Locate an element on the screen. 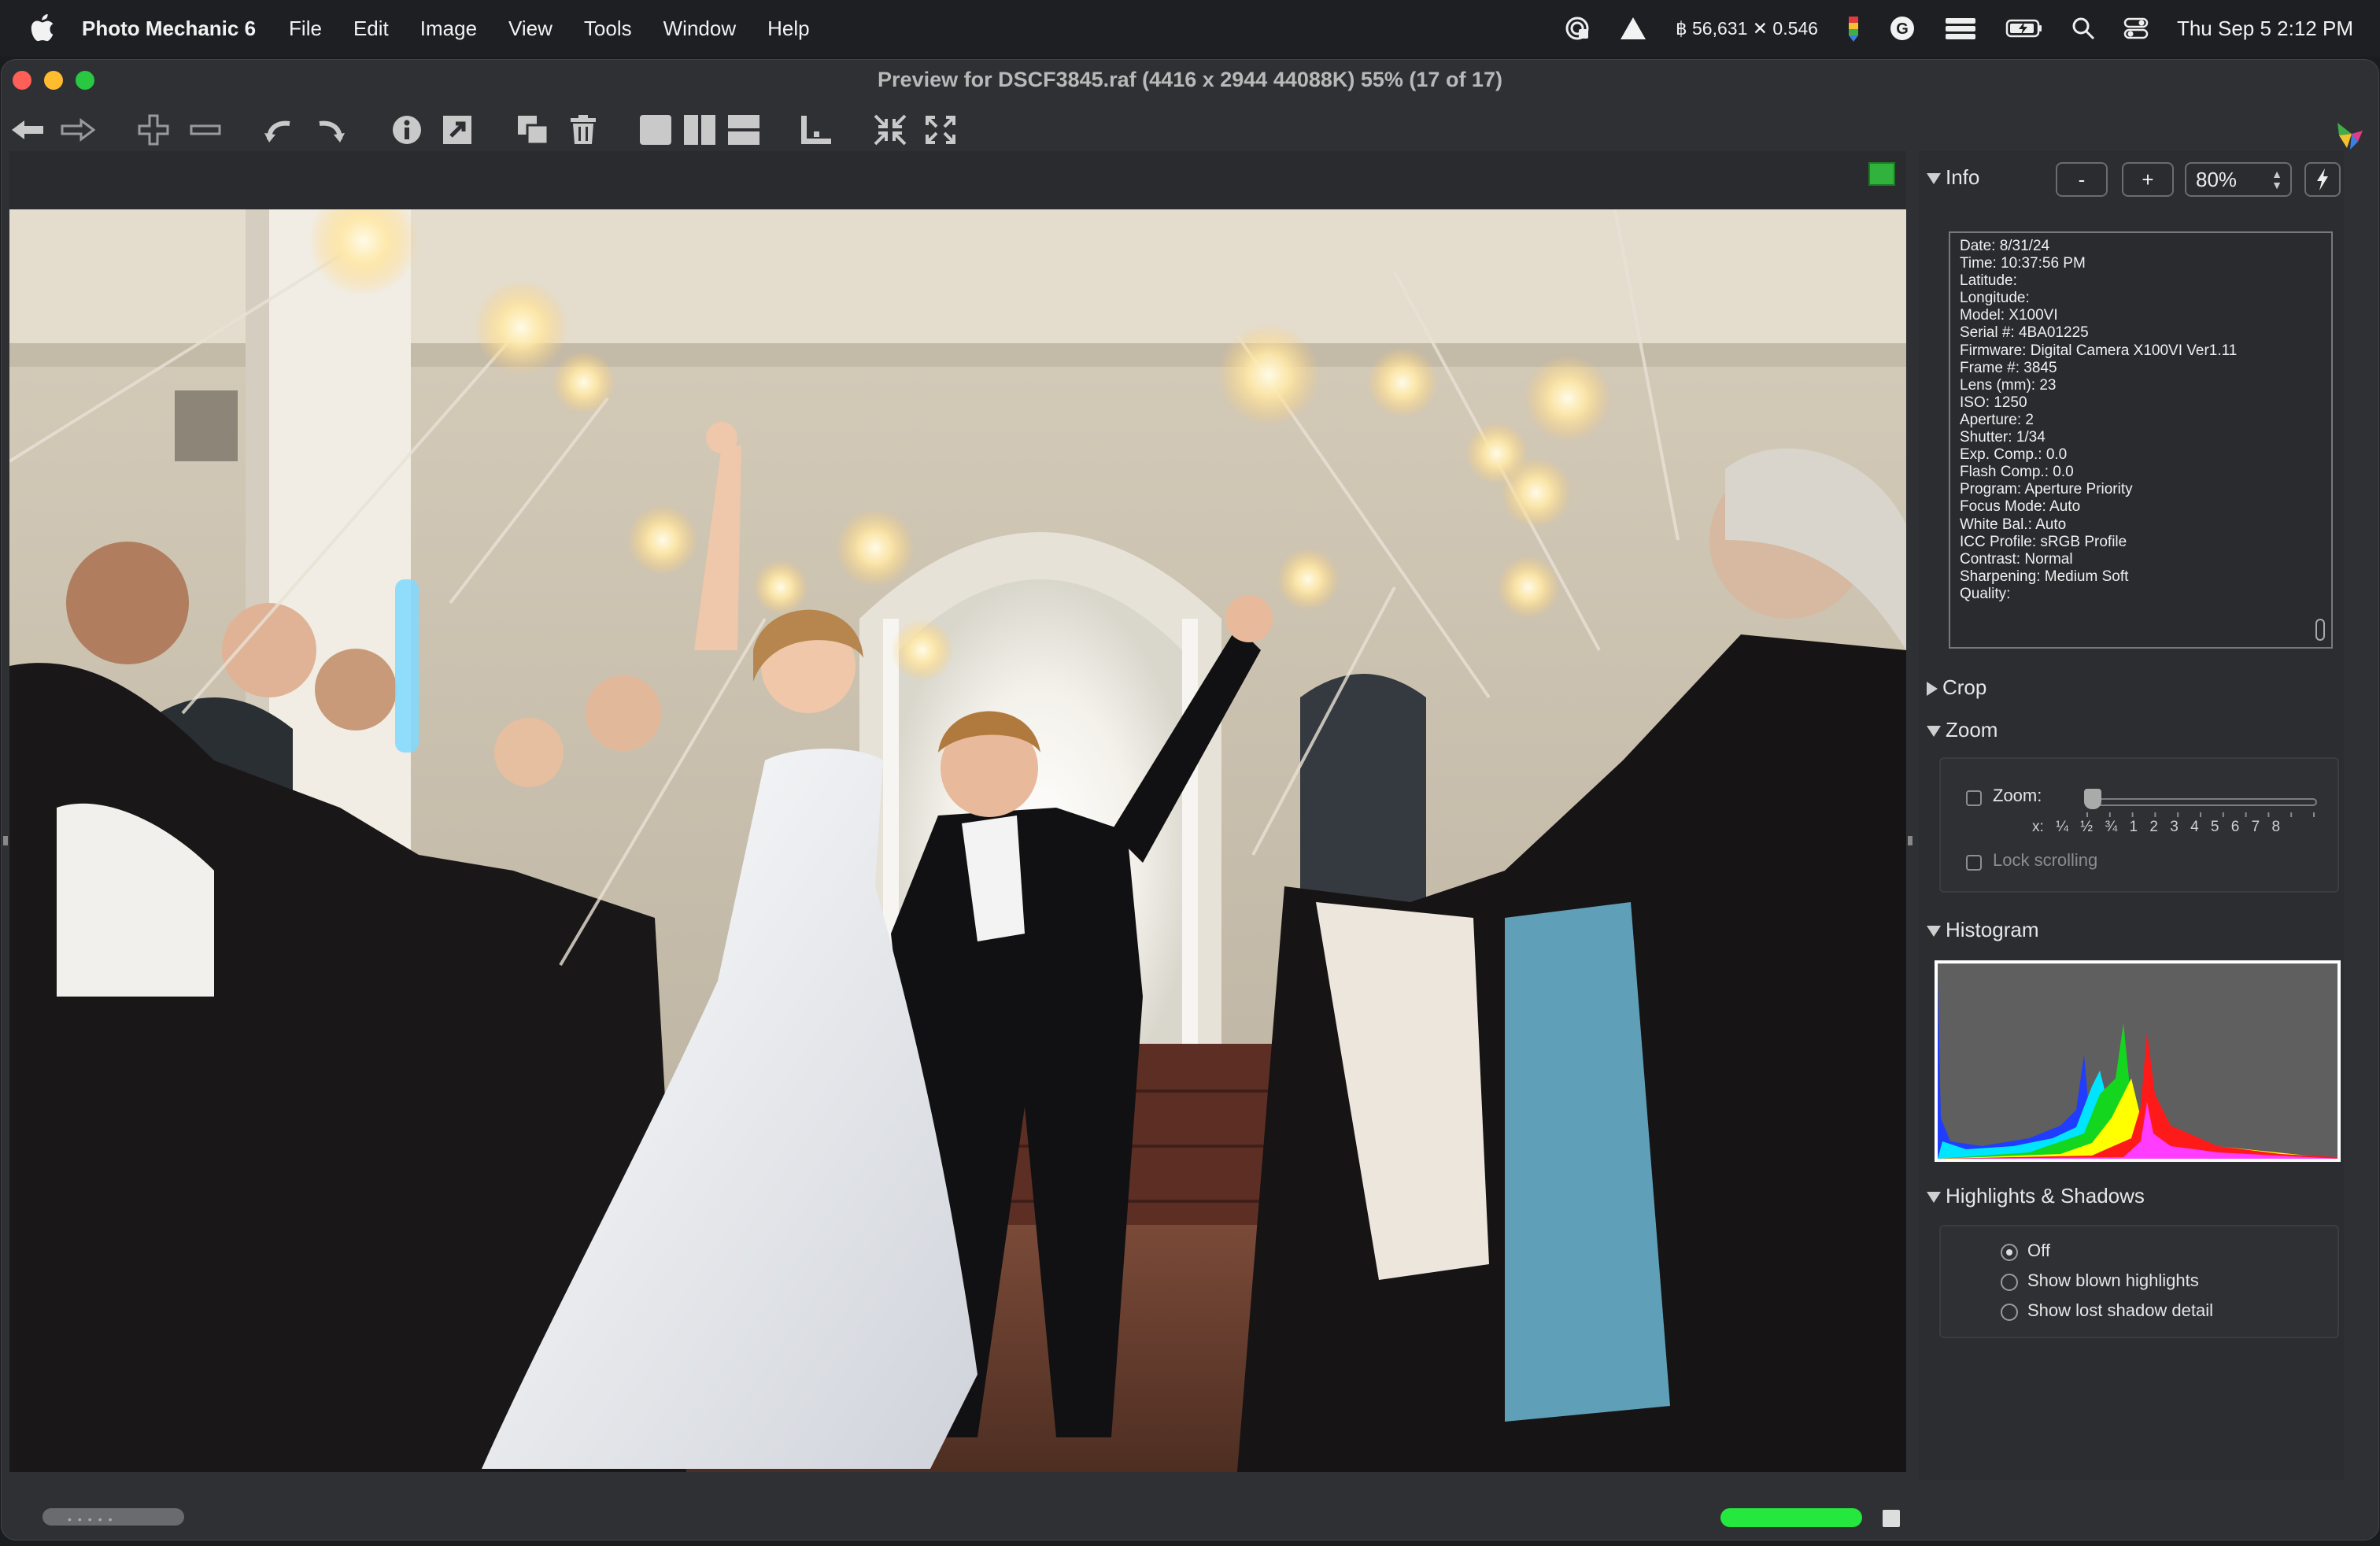  control-center-icon is located at coordinates (2136, 28).